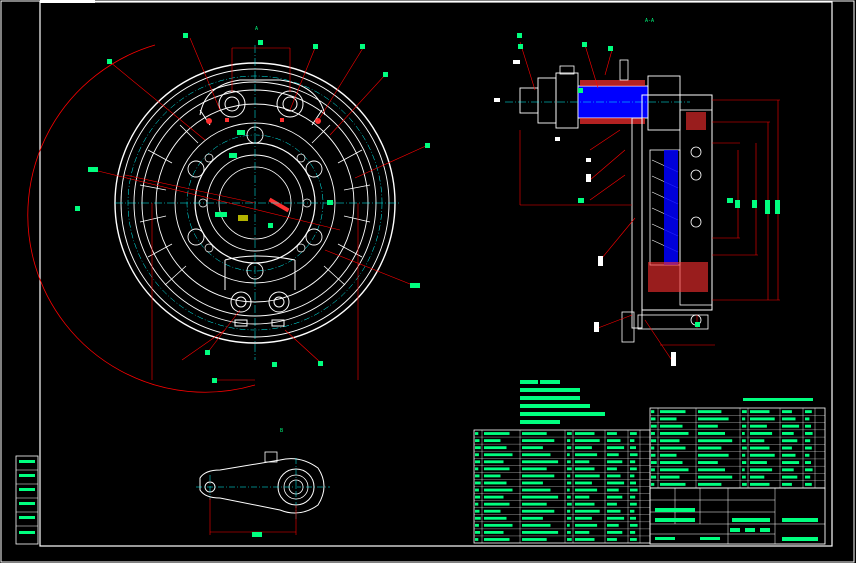 The width and height of the screenshot is (856, 563). Describe the element at coordinates (737, 516) in the screenshot. I see `title-block` at that location.